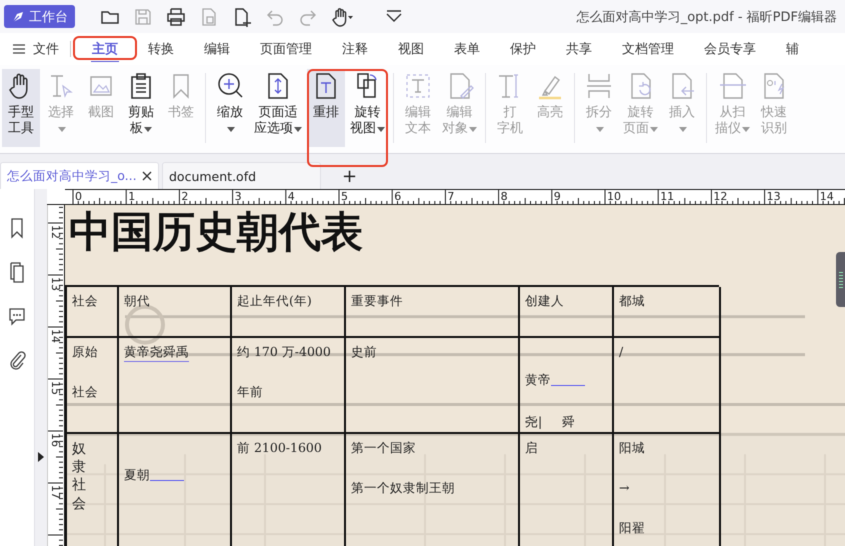 Image resolution: width=845 pixels, height=546 pixels. What do you see at coordinates (156, 353) in the screenshot?
I see `table-cell-text: 黄帝尧舜禹` at bounding box center [156, 353].